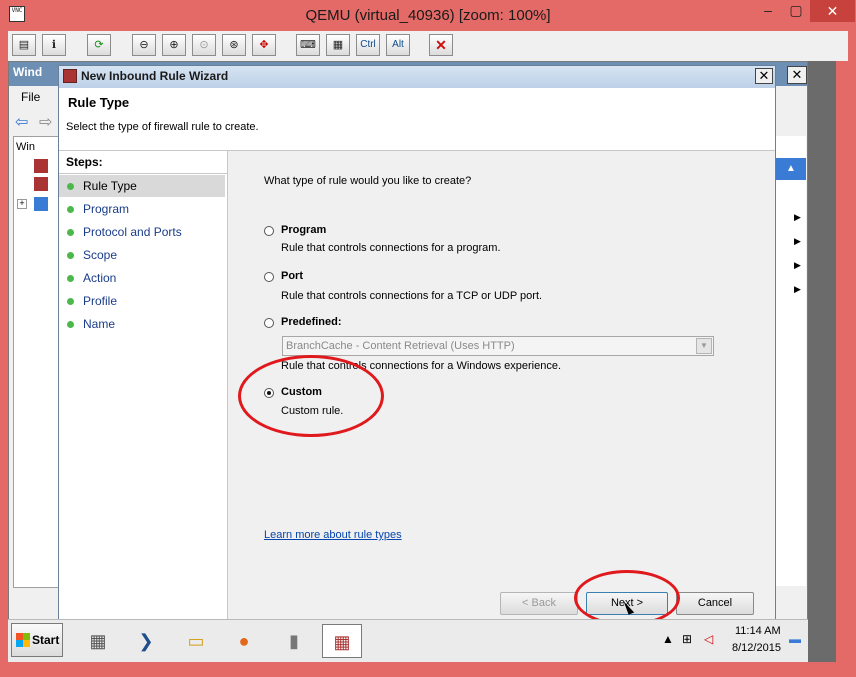 This screenshot has width=856, height=677. What do you see at coordinates (142, 209) in the screenshot?
I see `step-program: Program` at bounding box center [142, 209].